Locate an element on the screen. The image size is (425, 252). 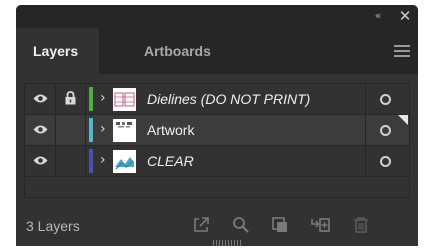
export-icon is located at coordinates (201, 225).